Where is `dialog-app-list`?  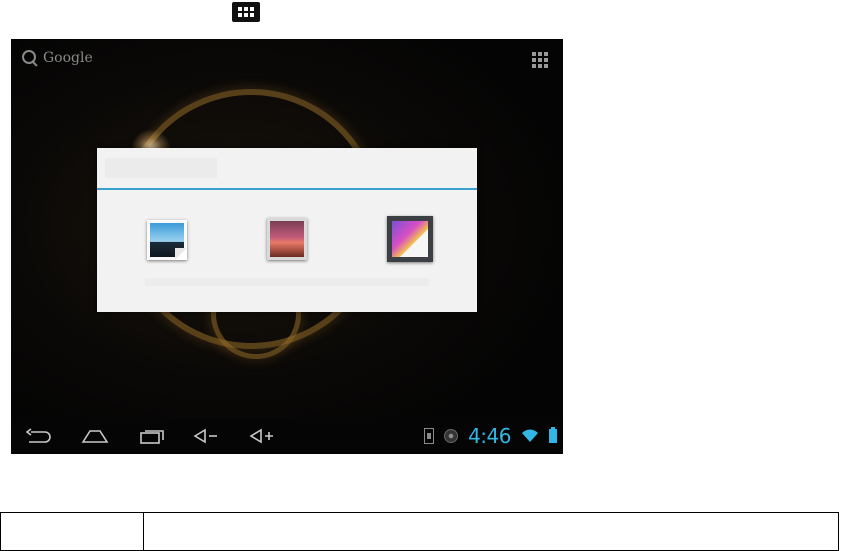 dialog-app-list is located at coordinates (287, 240).